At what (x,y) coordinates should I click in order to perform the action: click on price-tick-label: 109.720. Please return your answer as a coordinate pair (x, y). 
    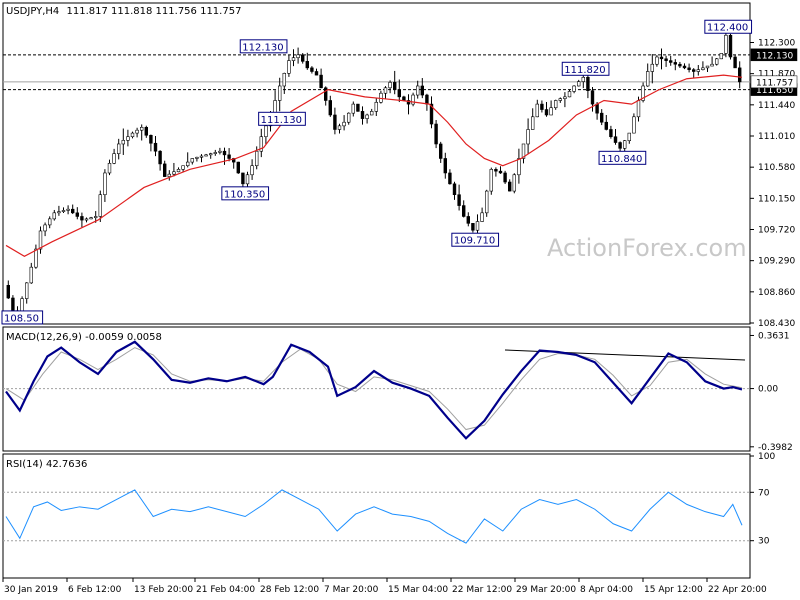
    Looking at the image, I should click on (776, 230).